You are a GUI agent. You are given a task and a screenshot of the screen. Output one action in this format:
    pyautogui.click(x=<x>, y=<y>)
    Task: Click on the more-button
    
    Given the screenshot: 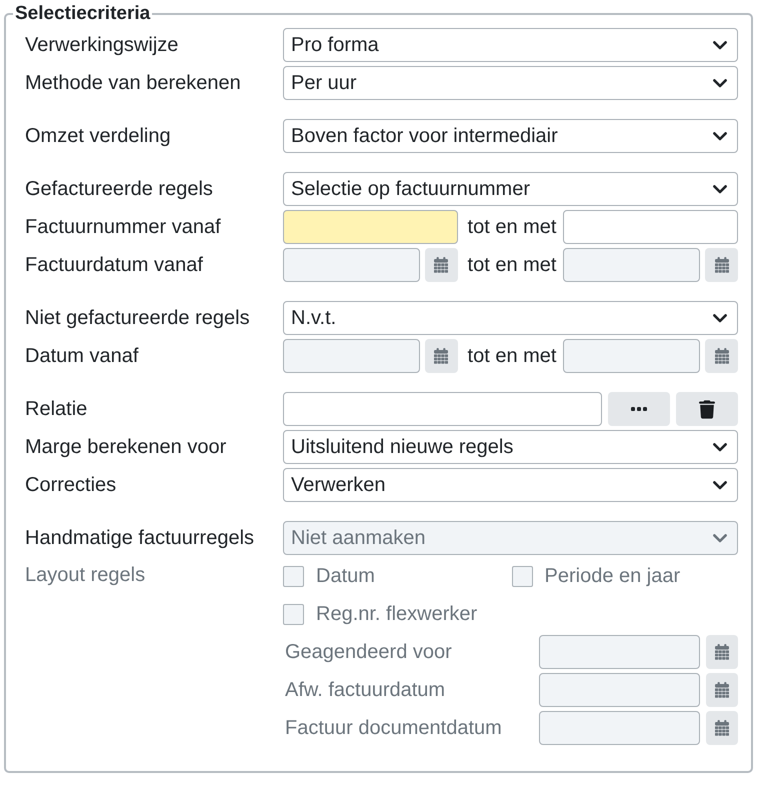 What is the action you would take?
    pyautogui.click(x=639, y=409)
    